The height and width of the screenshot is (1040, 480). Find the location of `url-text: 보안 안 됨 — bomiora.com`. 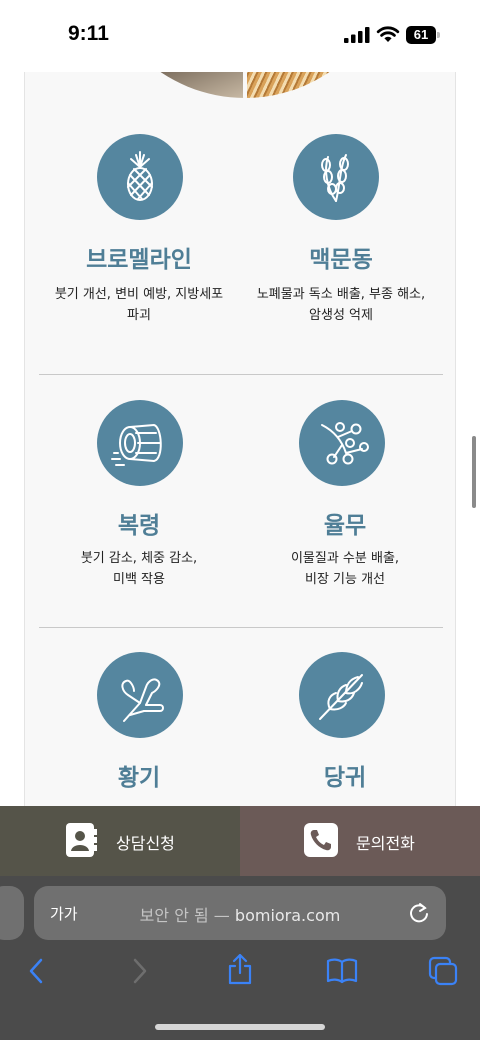

url-text: 보안 안 됨 — bomiora.com is located at coordinates (240, 914).